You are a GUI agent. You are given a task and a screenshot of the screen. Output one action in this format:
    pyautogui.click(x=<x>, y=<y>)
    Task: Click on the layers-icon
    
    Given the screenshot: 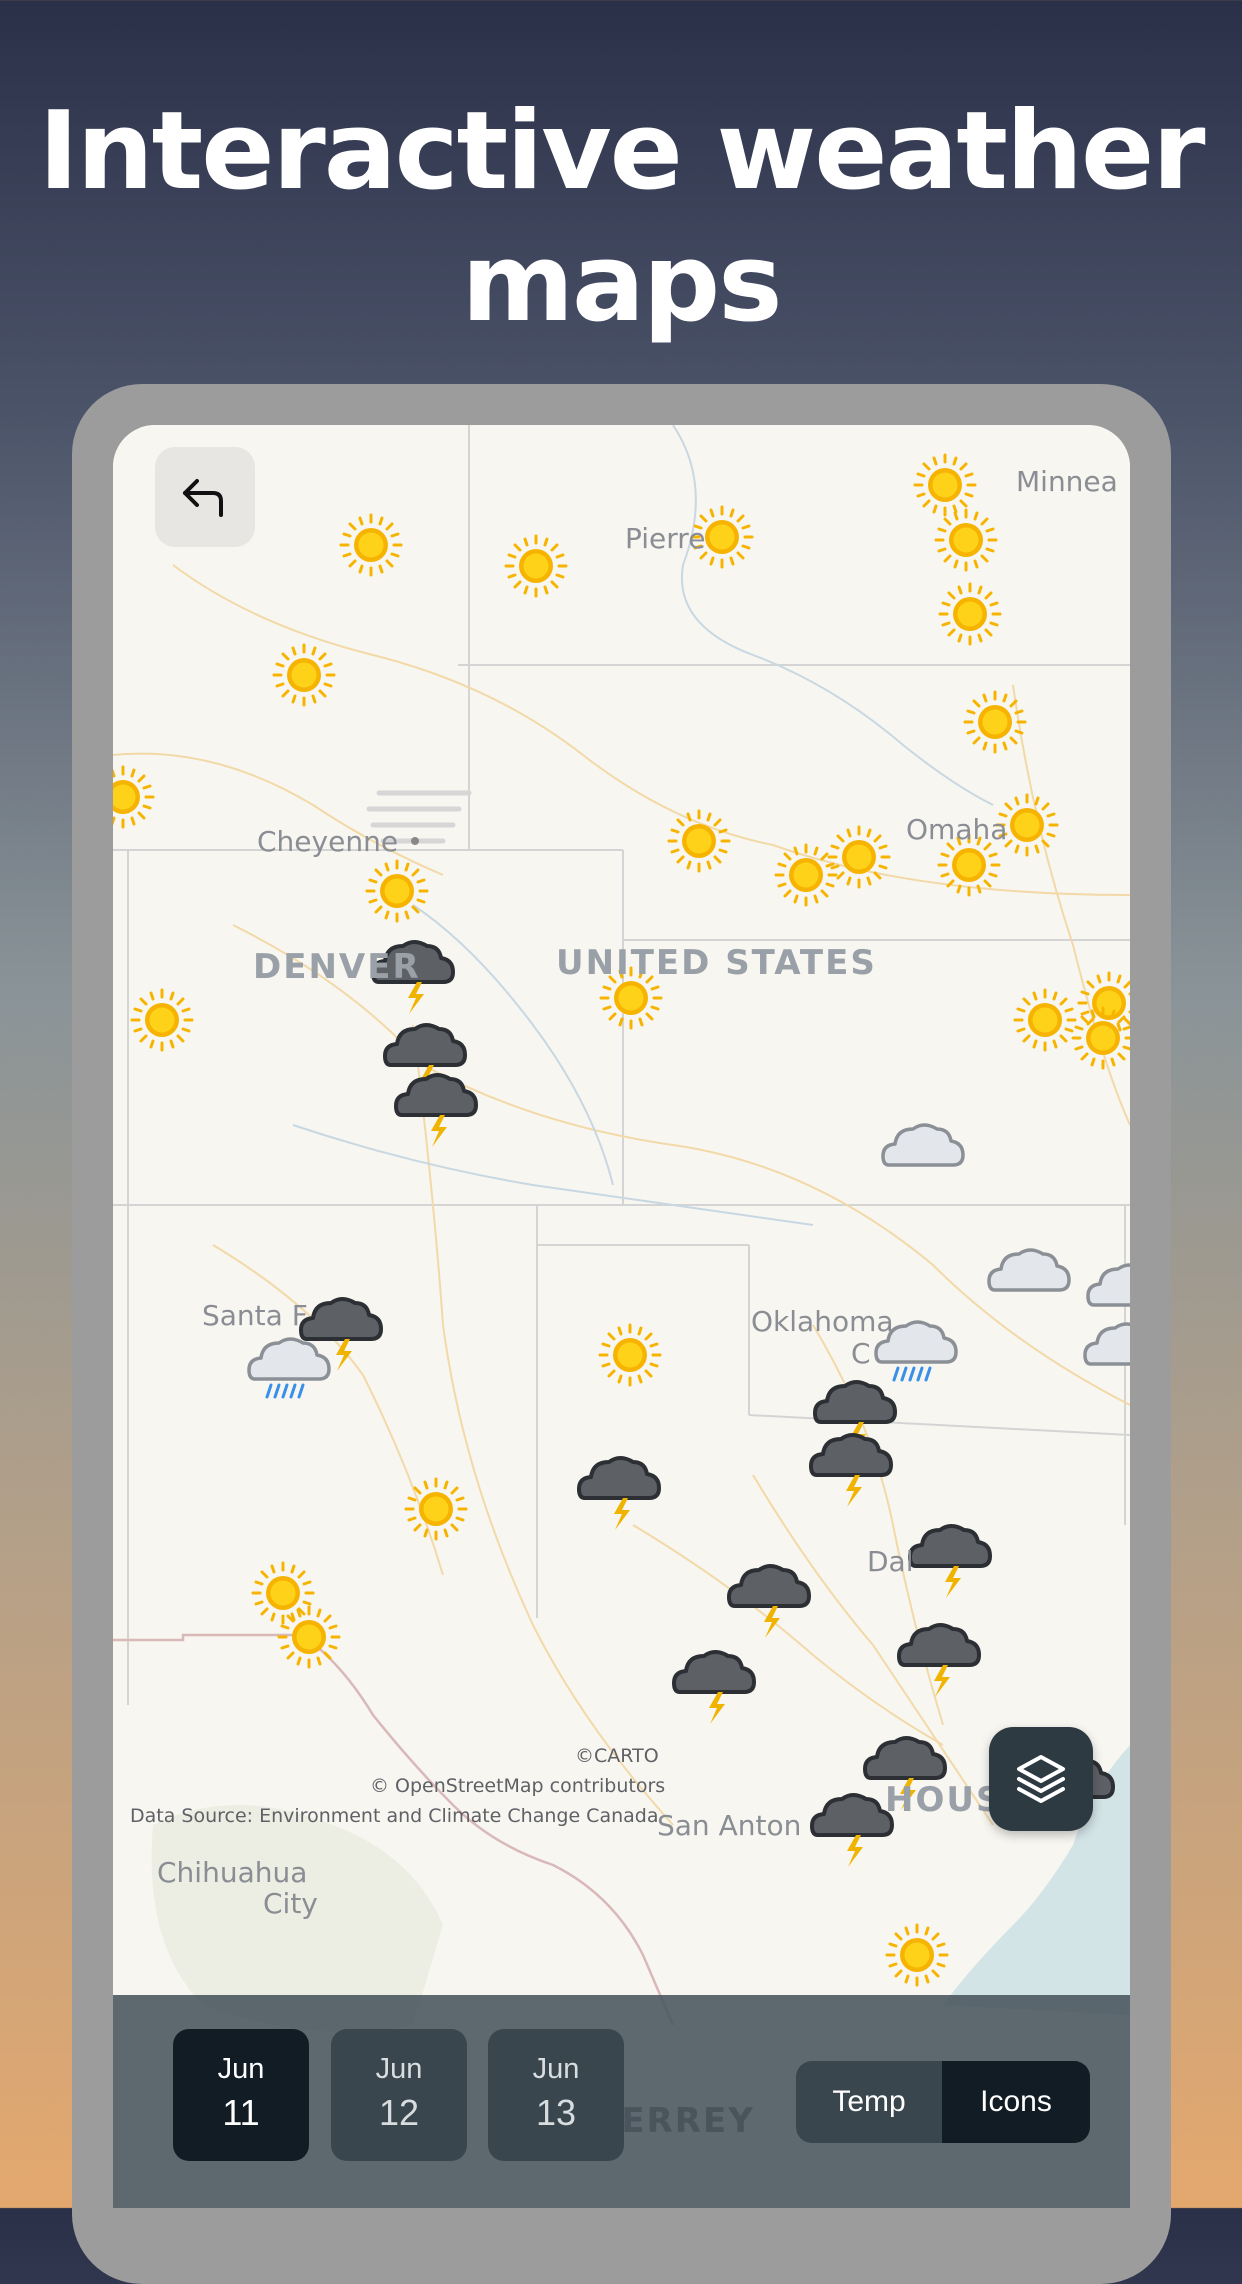 What is the action you would take?
    pyautogui.click(x=1041, y=1779)
    